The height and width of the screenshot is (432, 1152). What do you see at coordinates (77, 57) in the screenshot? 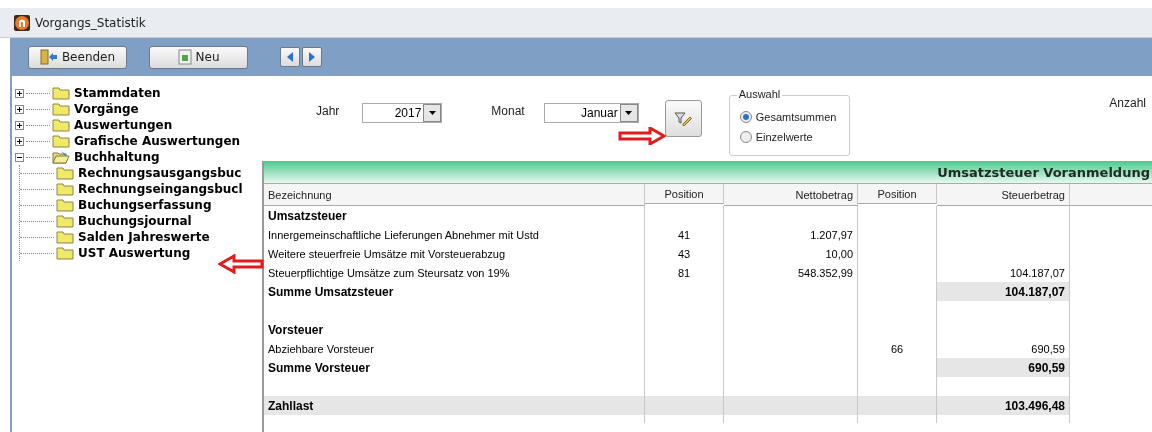
I see `exit-button: Beenden` at bounding box center [77, 57].